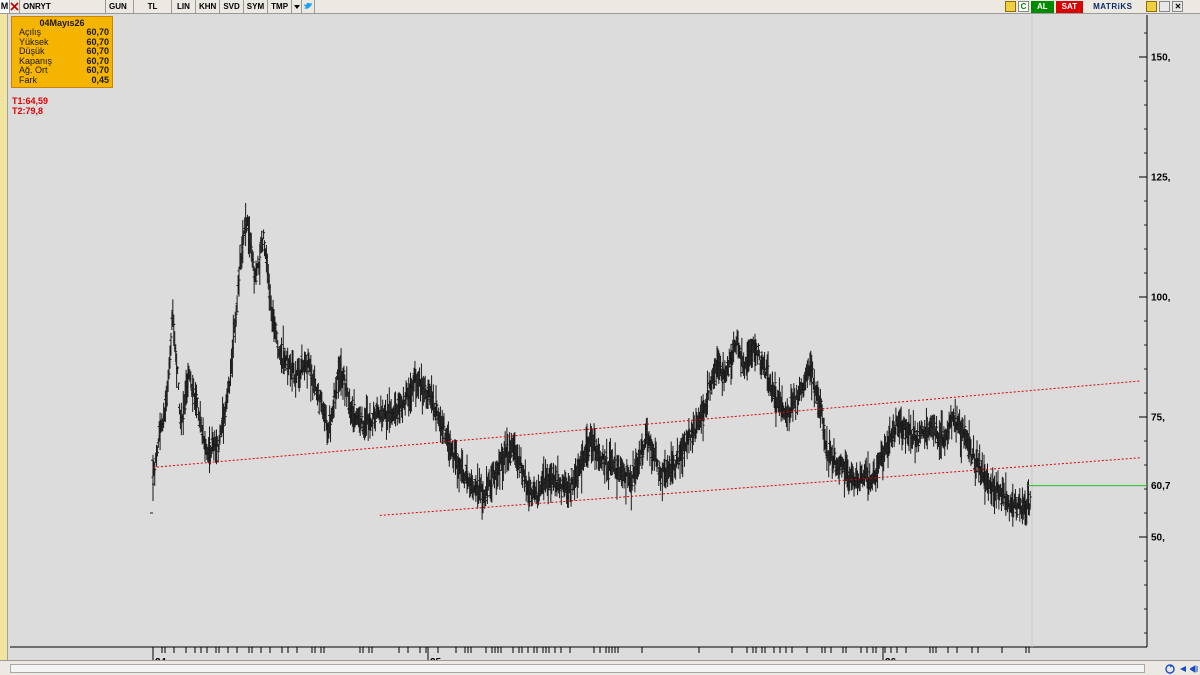 The image size is (1200, 675). Describe the element at coordinates (28, 111) in the screenshot. I see `target-2-label: T2:79,8` at that location.